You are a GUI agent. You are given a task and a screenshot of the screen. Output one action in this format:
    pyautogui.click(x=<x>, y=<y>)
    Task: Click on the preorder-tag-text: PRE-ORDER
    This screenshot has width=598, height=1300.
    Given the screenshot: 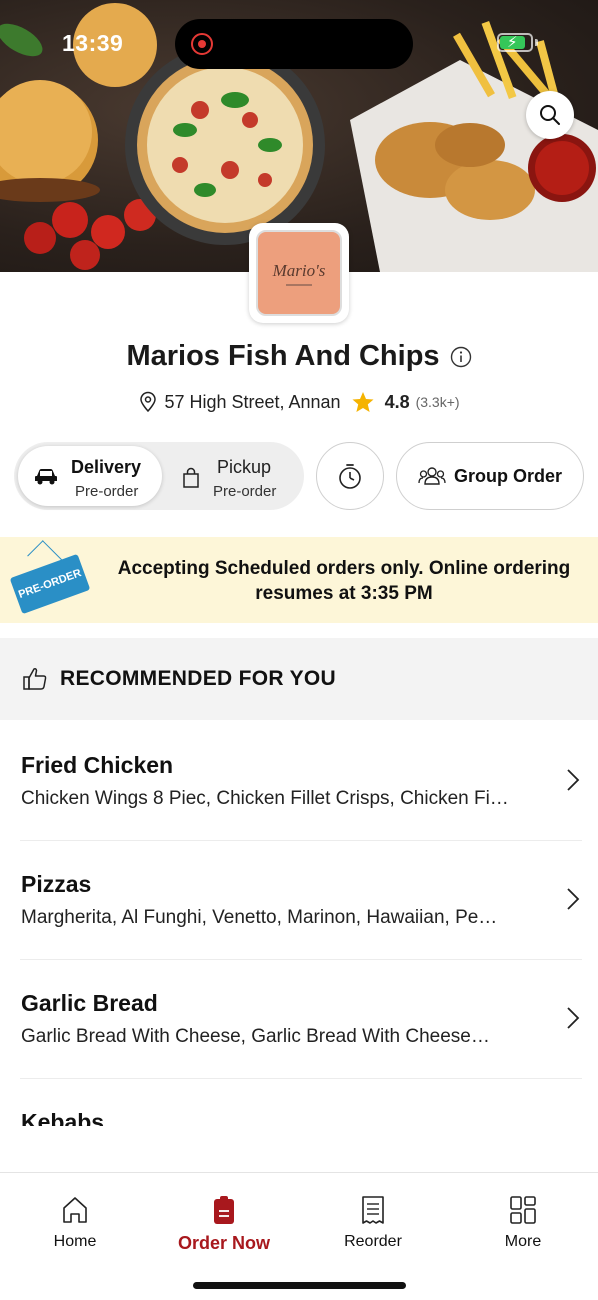 What is the action you would take?
    pyautogui.click(x=50, y=584)
    